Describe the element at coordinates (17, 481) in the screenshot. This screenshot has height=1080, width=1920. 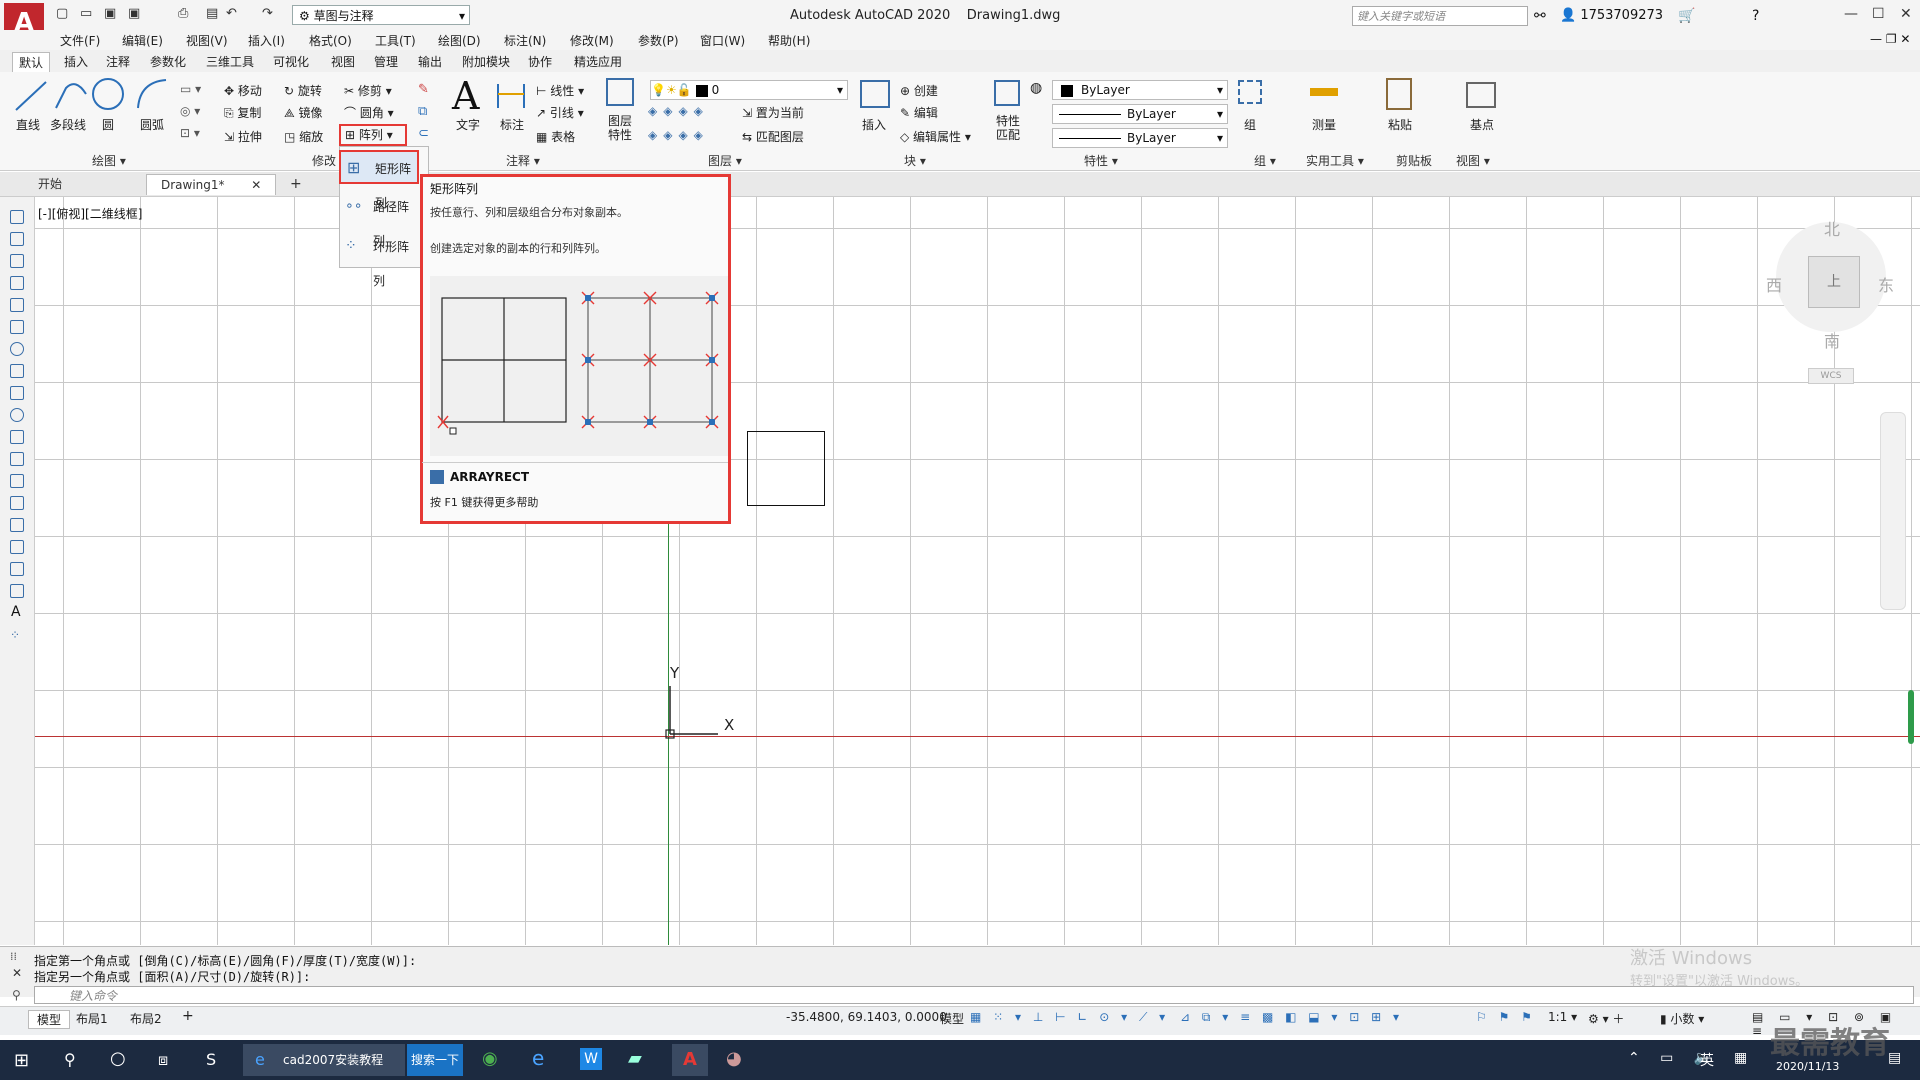
I see `make-block-icon` at that location.